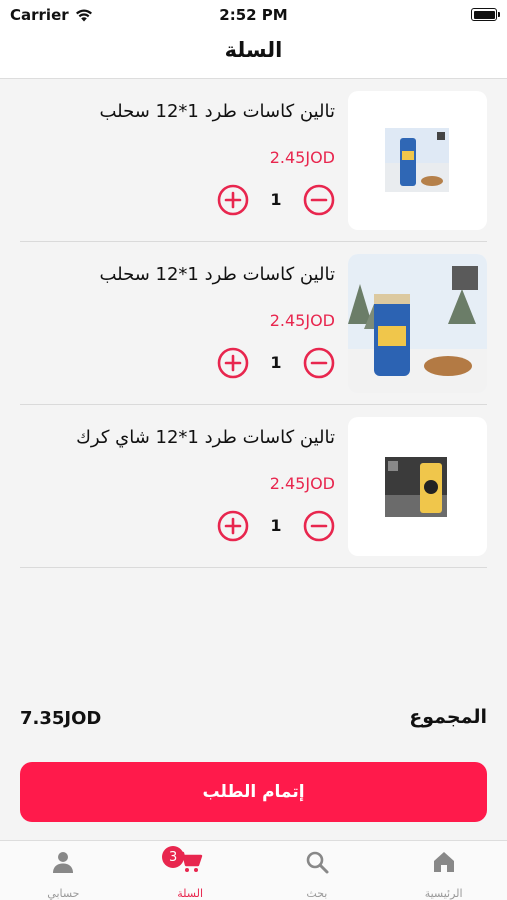  I want to click on total-value: 7.35JOD, so click(61, 718).